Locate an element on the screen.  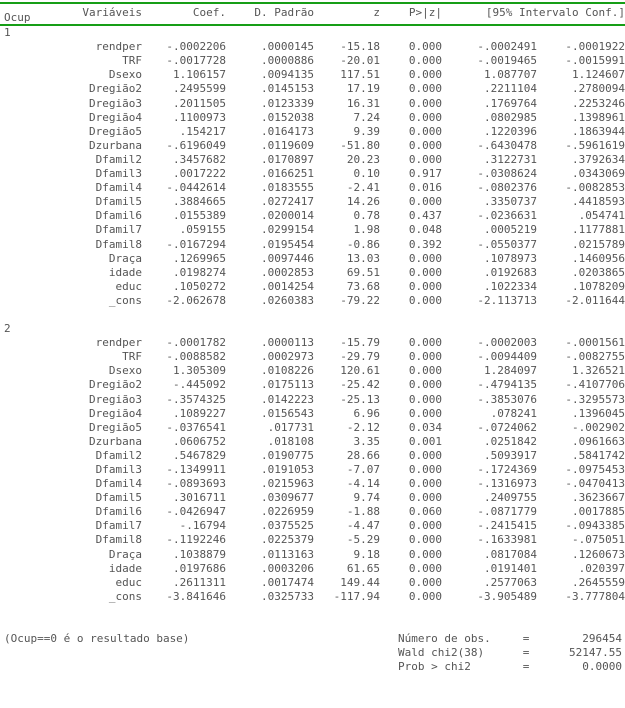
cell-ci-upper: .1260673 is located at coordinates (598, 554).